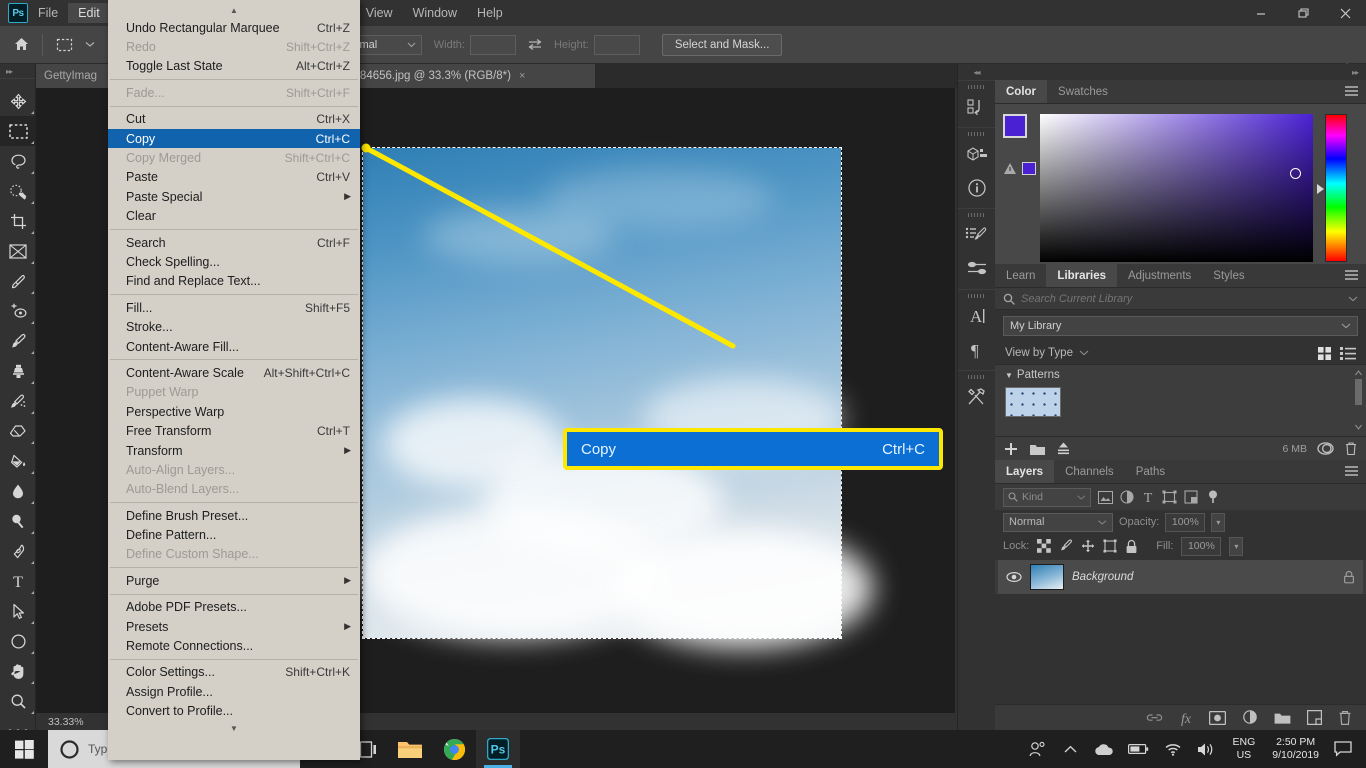 Image resolution: width=1366 pixels, height=768 pixels. Describe the element at coordinates (18, 191) in the screenshot. I see `quick-selection-tool` at that location.